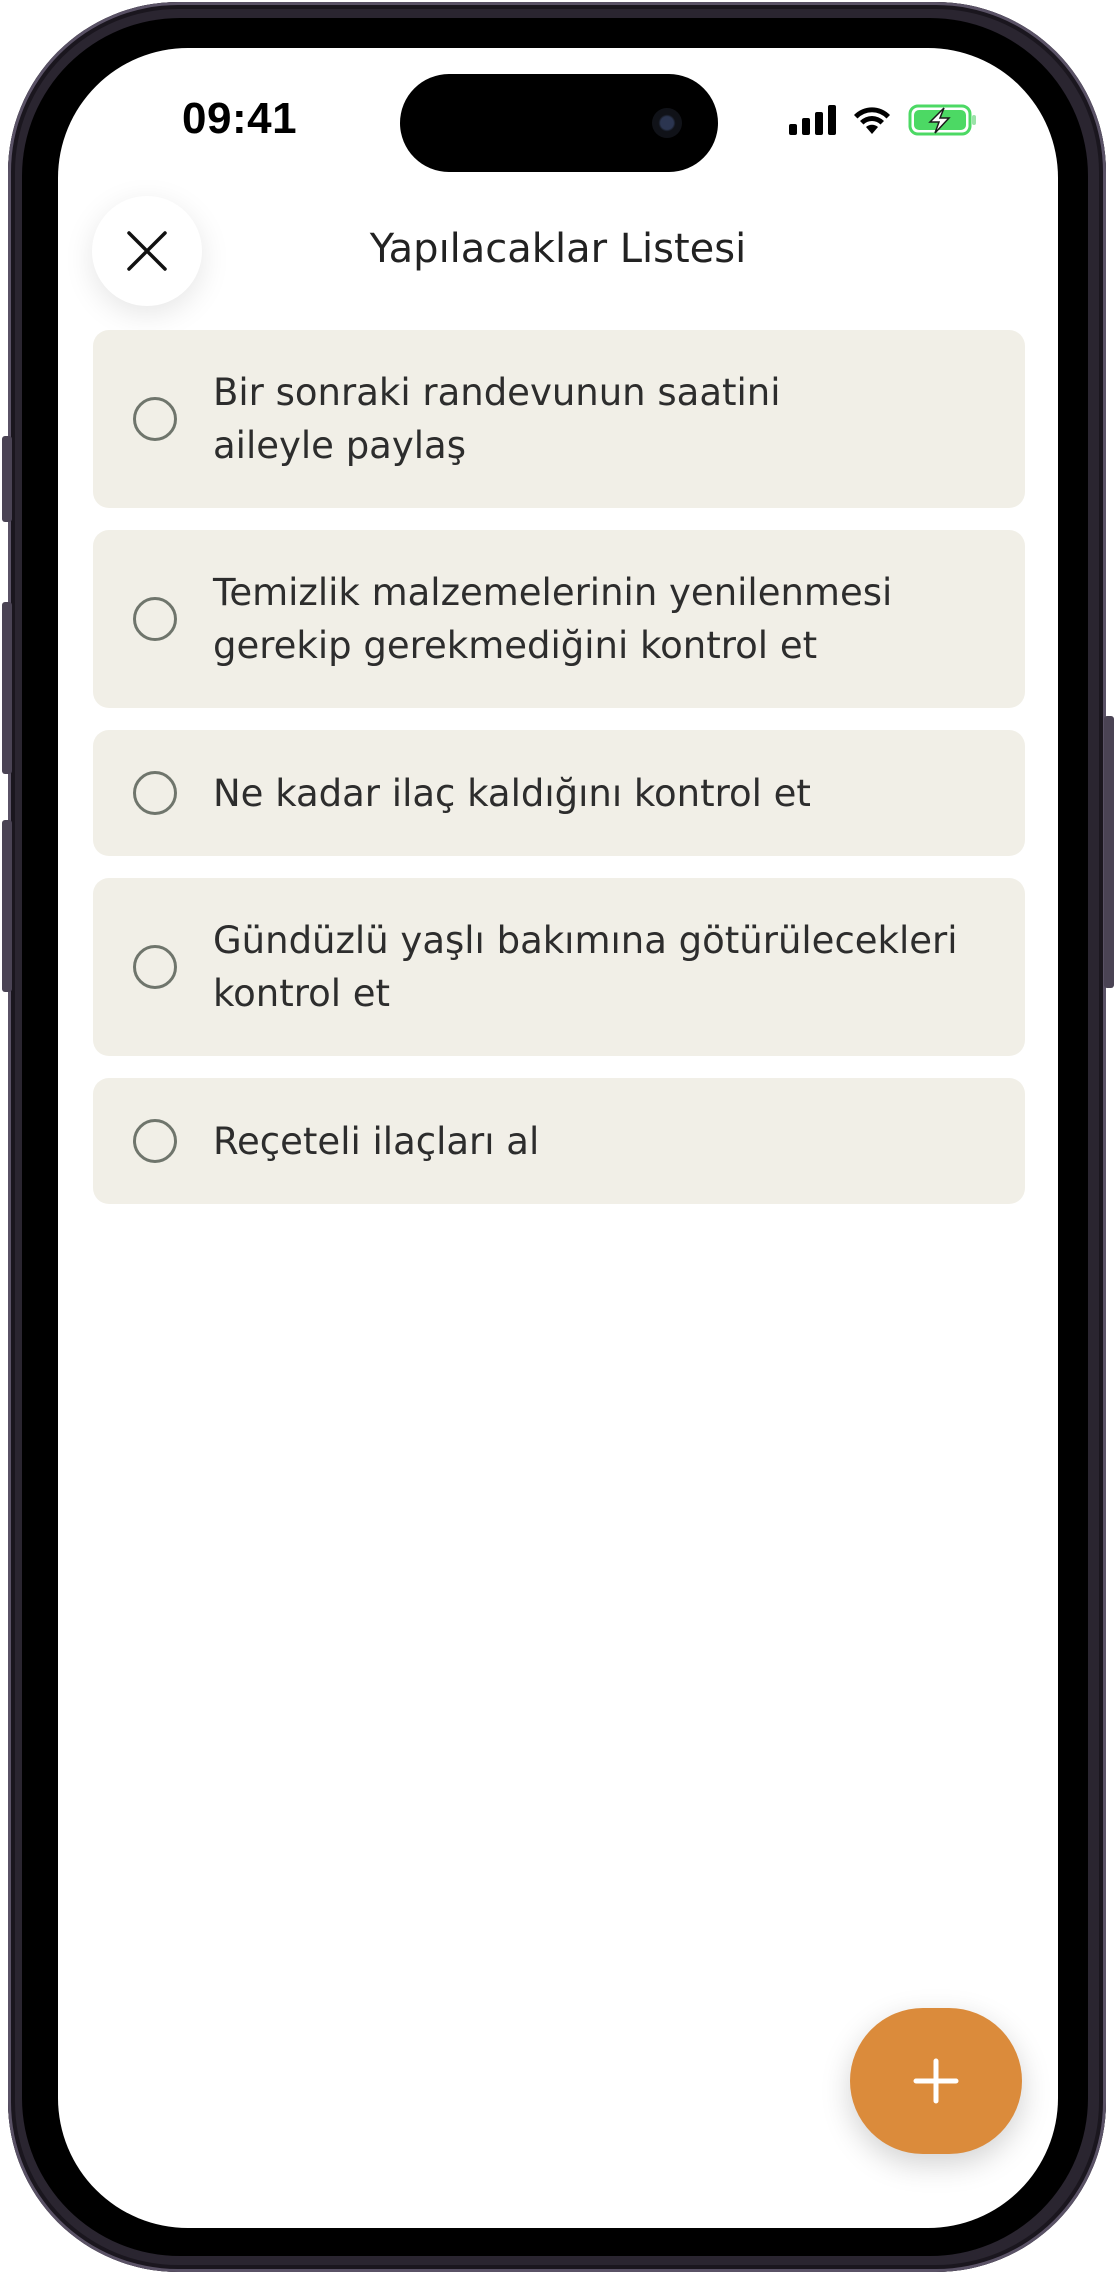  What do you see at coordinates (559, 1141) in the screenshot?
I see `task-item: Reçeteli ilaçları al` at bounding box center [559, 1141].